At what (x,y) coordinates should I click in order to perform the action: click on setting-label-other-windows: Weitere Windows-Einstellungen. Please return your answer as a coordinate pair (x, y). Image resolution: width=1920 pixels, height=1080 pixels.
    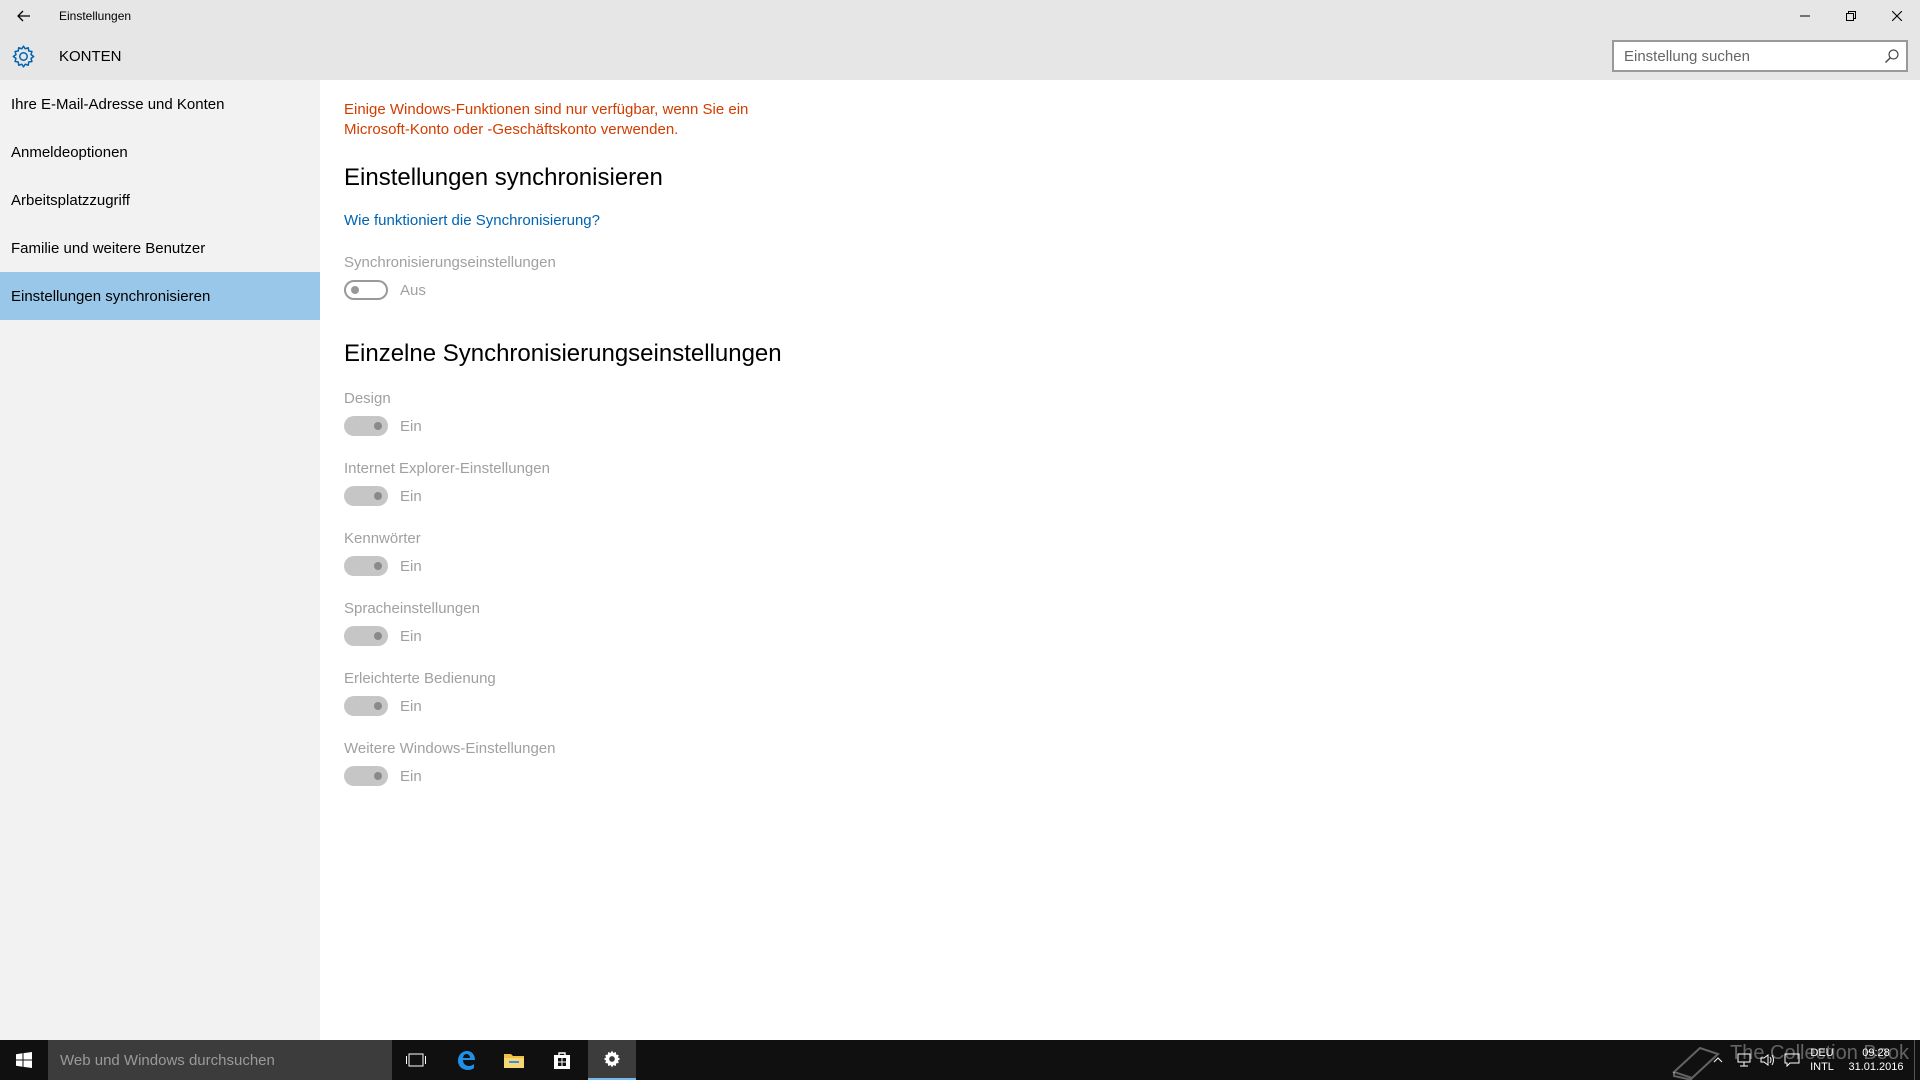
    Looking at the image, I should click on (450, 748).